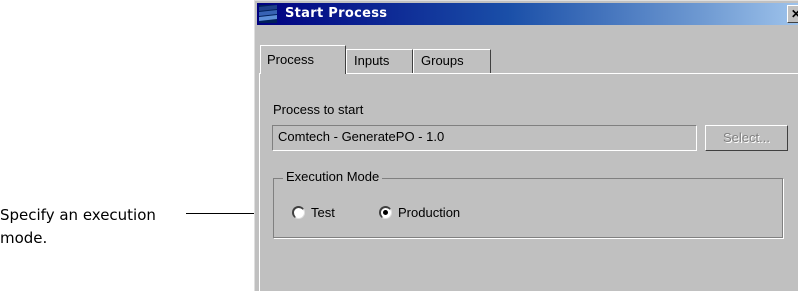  What do you see at coordinates (792, 14) in the screenshot?
I see `close-icon: ✕` at bounding box center [792, 14].